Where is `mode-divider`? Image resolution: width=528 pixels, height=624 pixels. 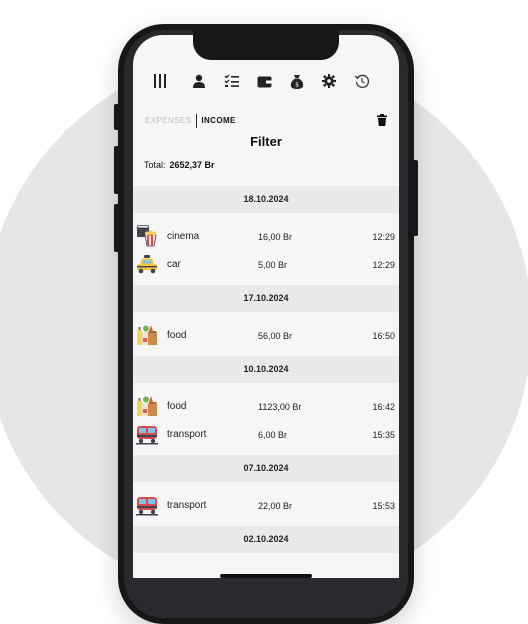
mode-divider is located at coordinates (197, 121).